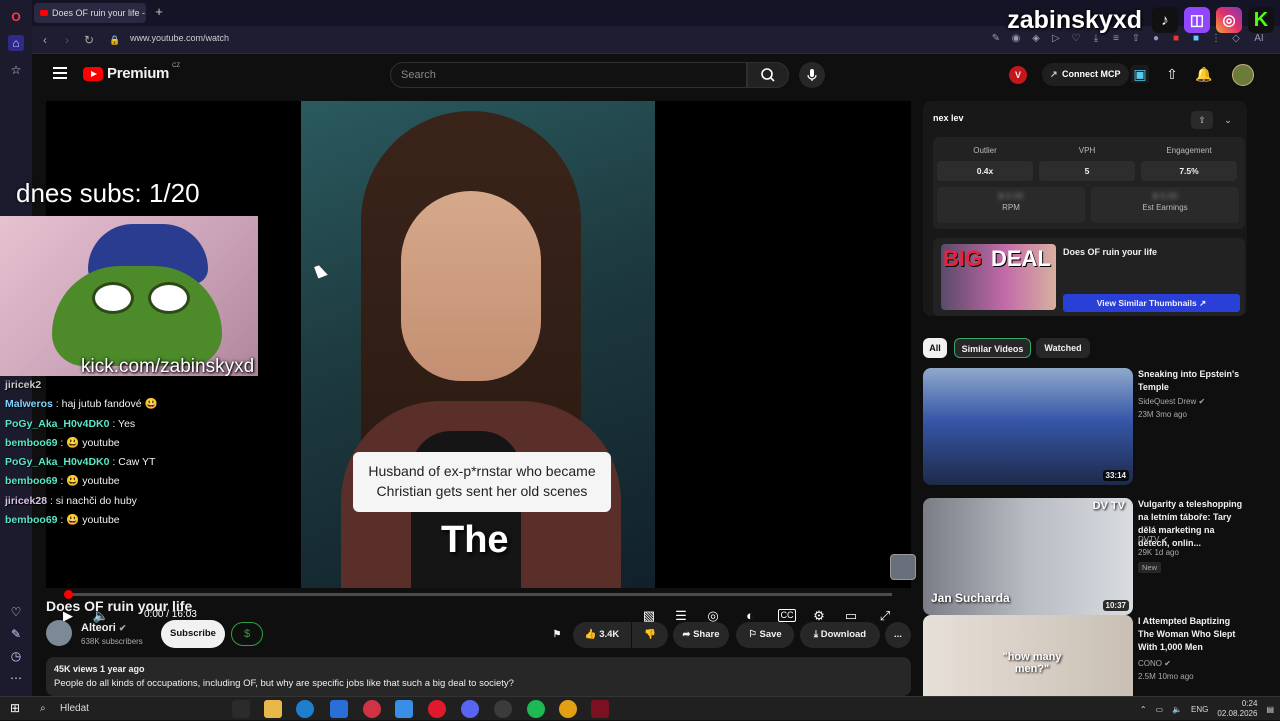 This screenshot has width=1280, height=721. I want to click on language-indicator: ENG, so click(1199, 709).